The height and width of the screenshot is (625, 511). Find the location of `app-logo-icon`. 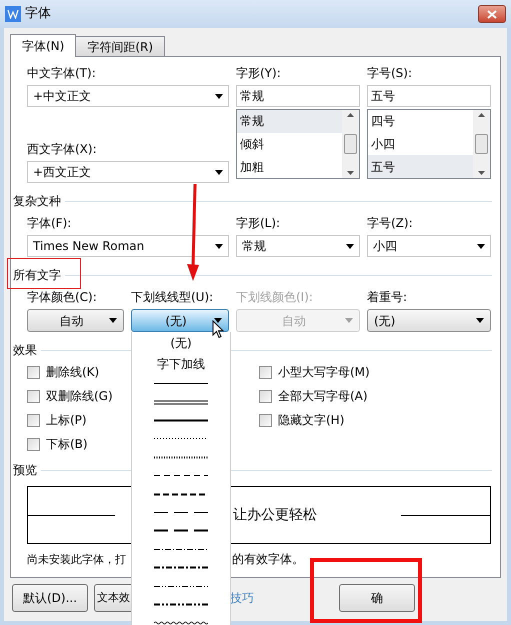

app-logo-icon is located at coordinates (13, 14).